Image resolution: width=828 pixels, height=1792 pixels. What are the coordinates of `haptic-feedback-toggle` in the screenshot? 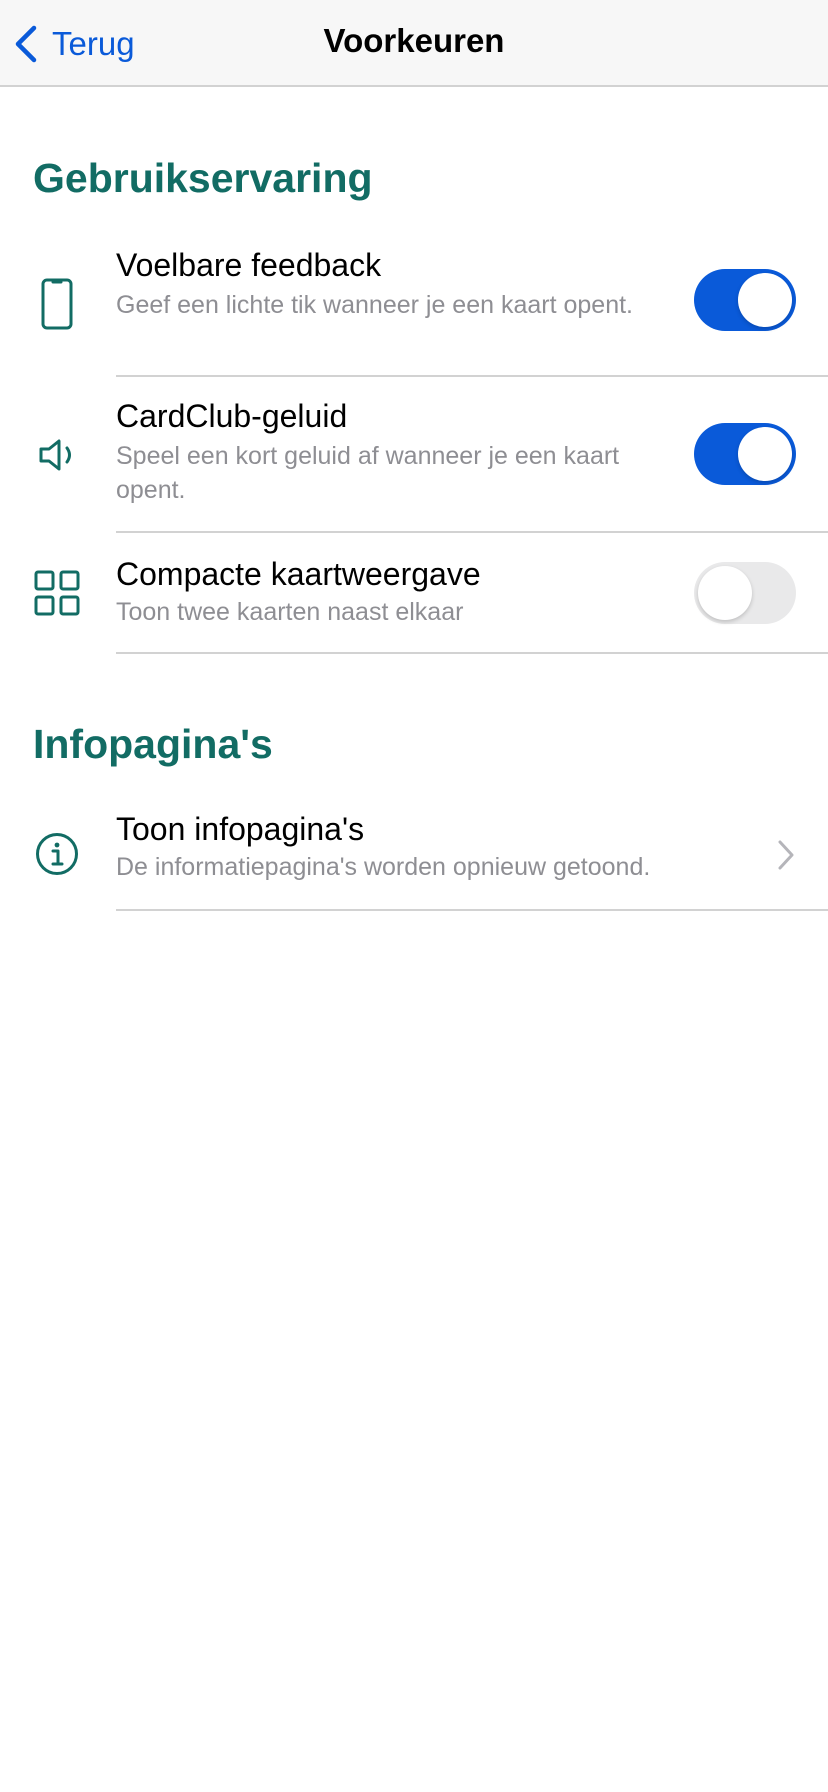 It's located at (745, 300).